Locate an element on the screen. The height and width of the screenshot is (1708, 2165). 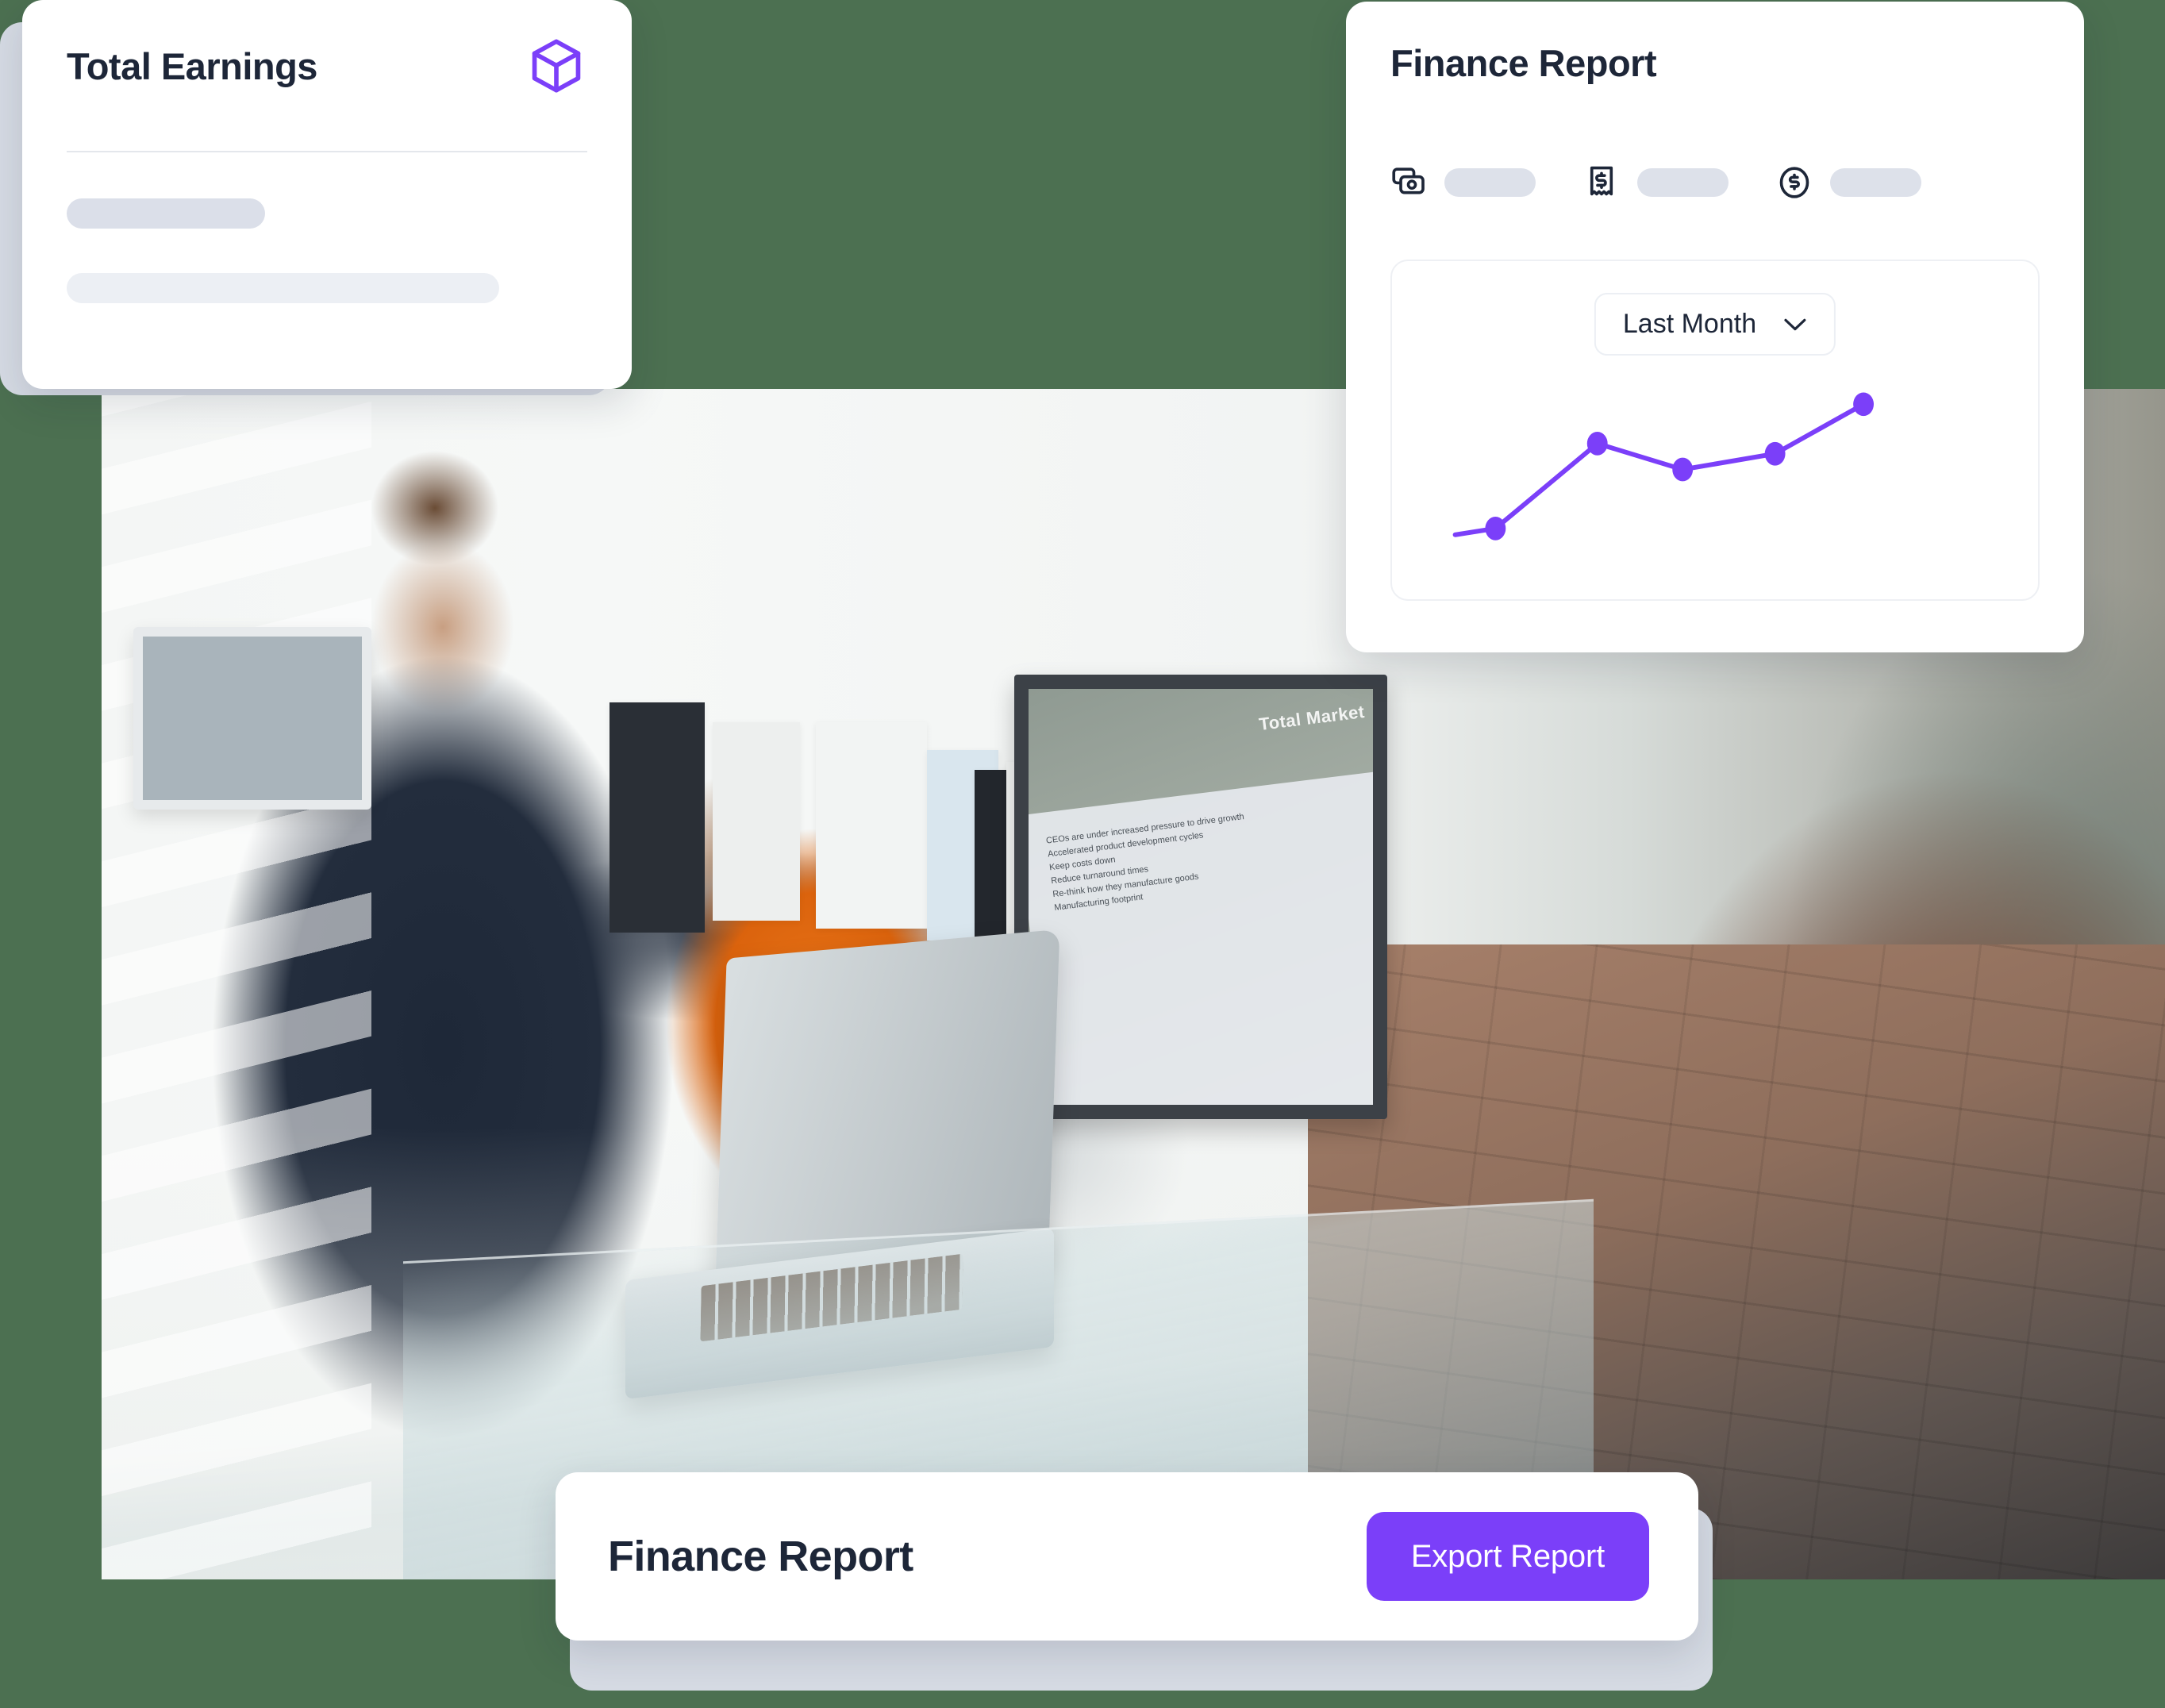
finance-metrics-row is located at coordinates (1715, 182).